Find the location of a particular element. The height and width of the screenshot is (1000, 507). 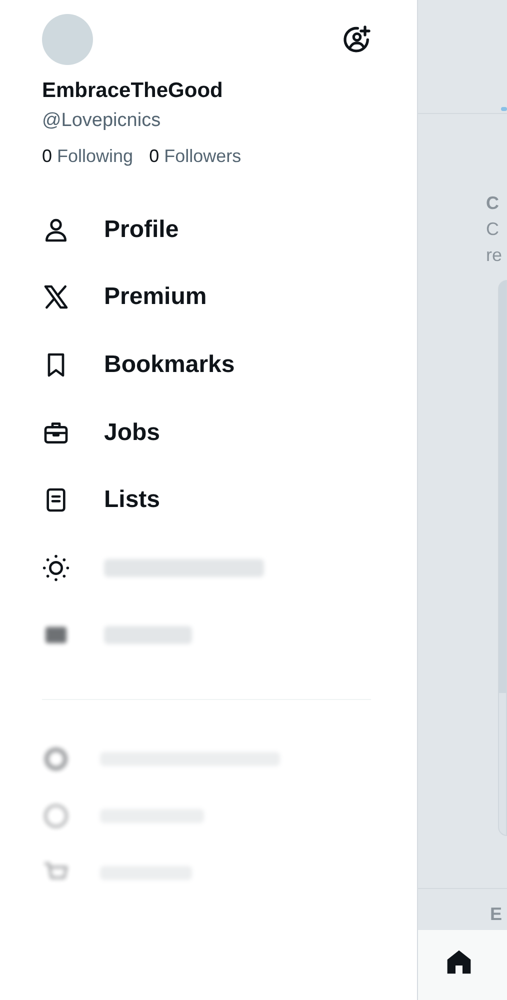

menu-item: Lists is located at coordinates (132, 500).